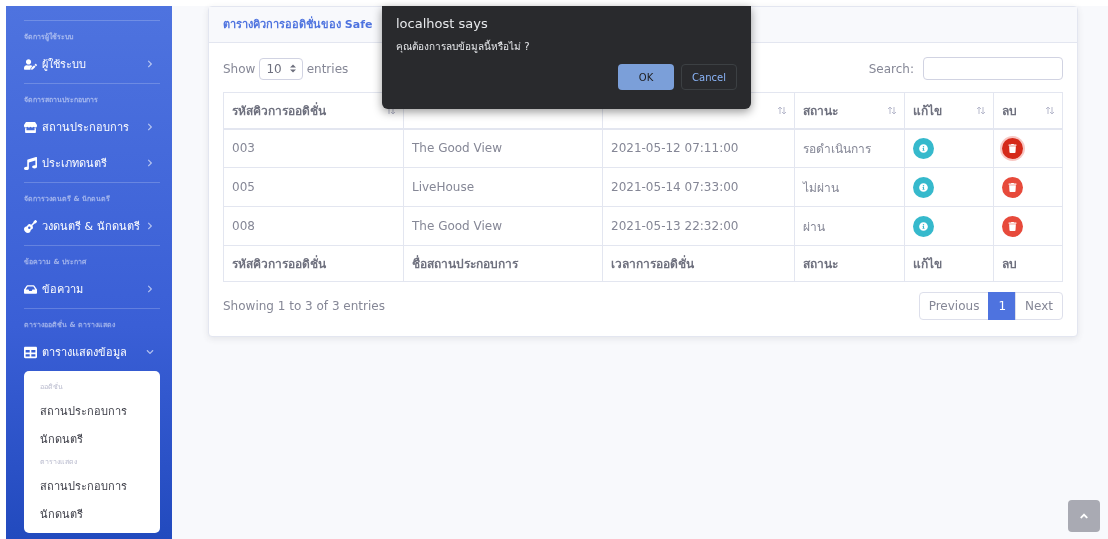  What do you see at coordinates (954, 306) in the screenshot?
I see `page-button: Previous` at bounding box center [954, 306].